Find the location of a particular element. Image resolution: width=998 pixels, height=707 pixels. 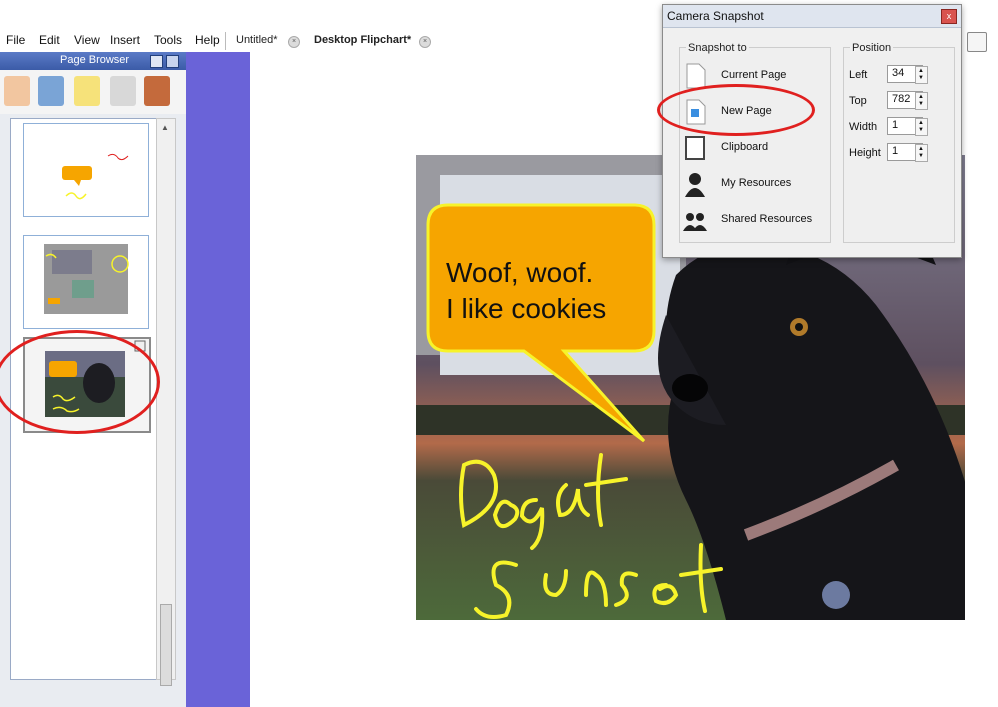

notes-icon is located at coordinates (87, 91).